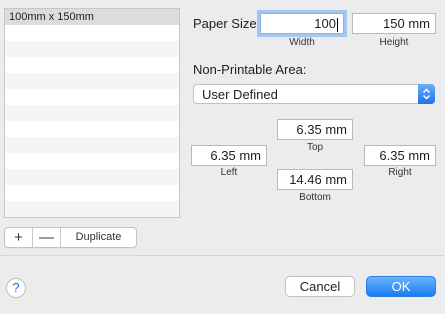 Image resolution: width=445 pixels, height=314 pixels. What do you see at coordinates (314, 94) in the screenshot?
I see `non-printable-area-select: User Defined` at bounding box center [314, 94].